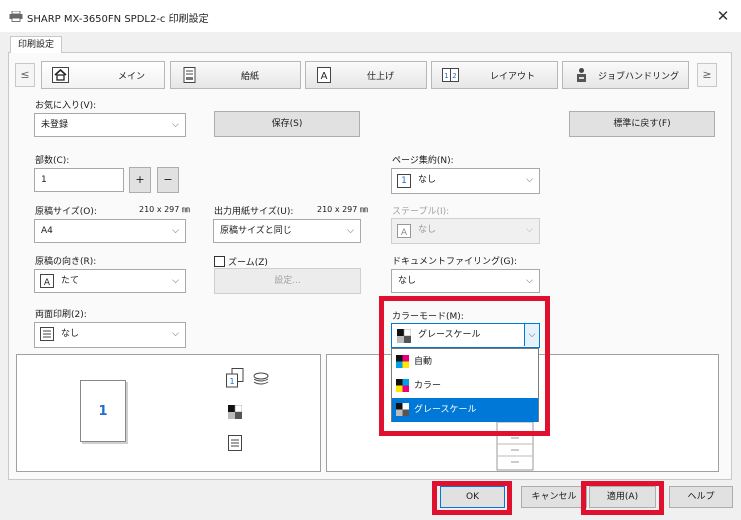 Image resolution: width=741 pixels, height=520 pixels. I want to click on finishing-icon: A, so click(324, 75).